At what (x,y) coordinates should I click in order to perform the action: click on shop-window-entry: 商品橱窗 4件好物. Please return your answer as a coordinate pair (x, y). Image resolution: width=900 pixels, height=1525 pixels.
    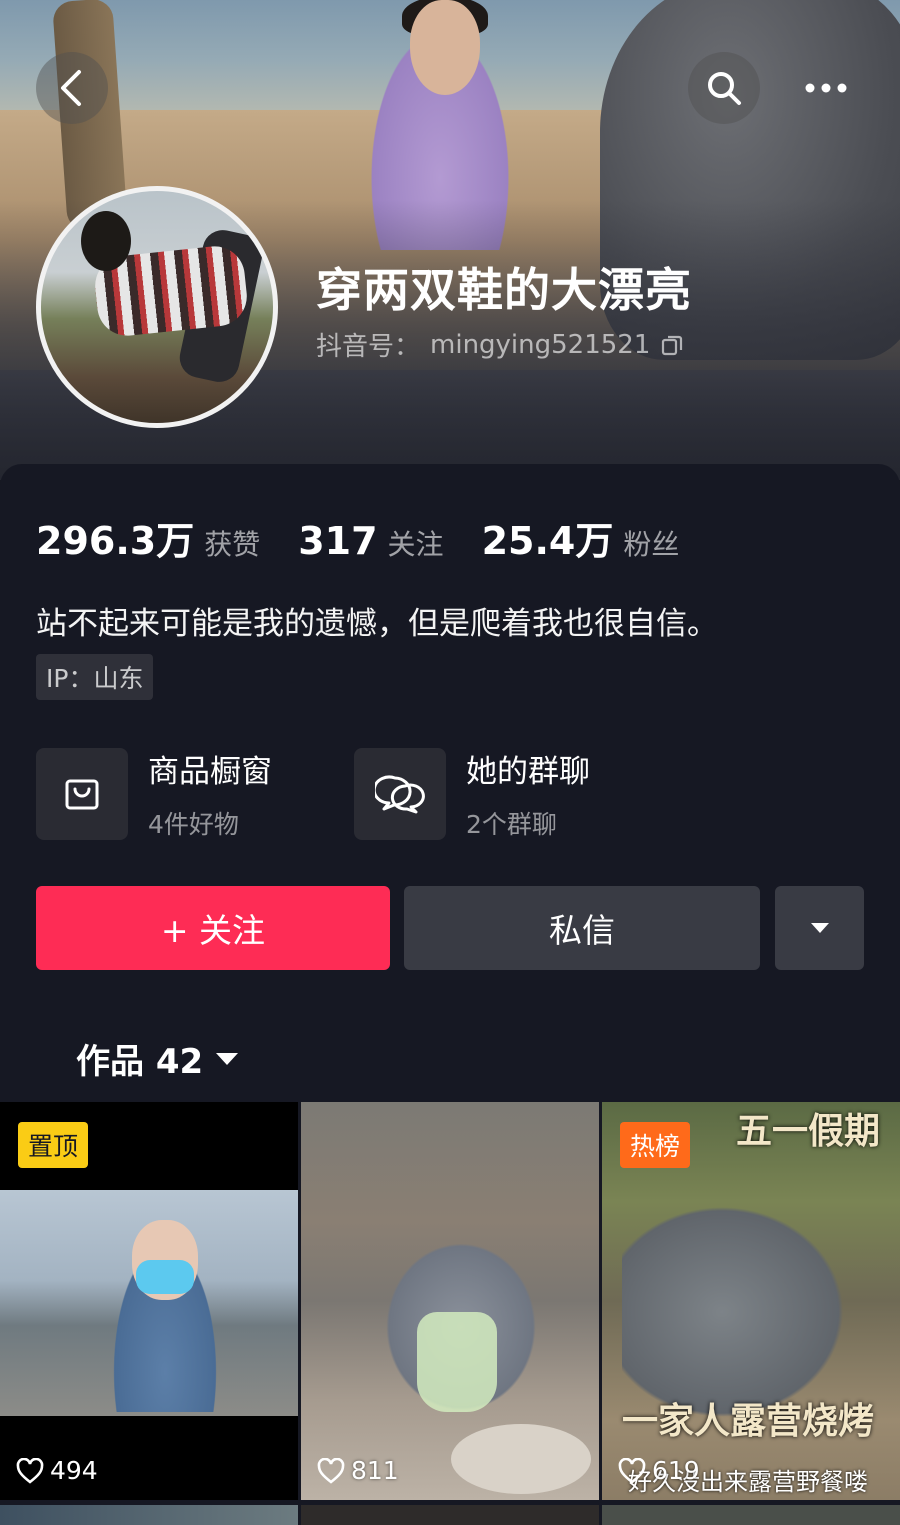
    Looking at the image, I should click on (154, 793).